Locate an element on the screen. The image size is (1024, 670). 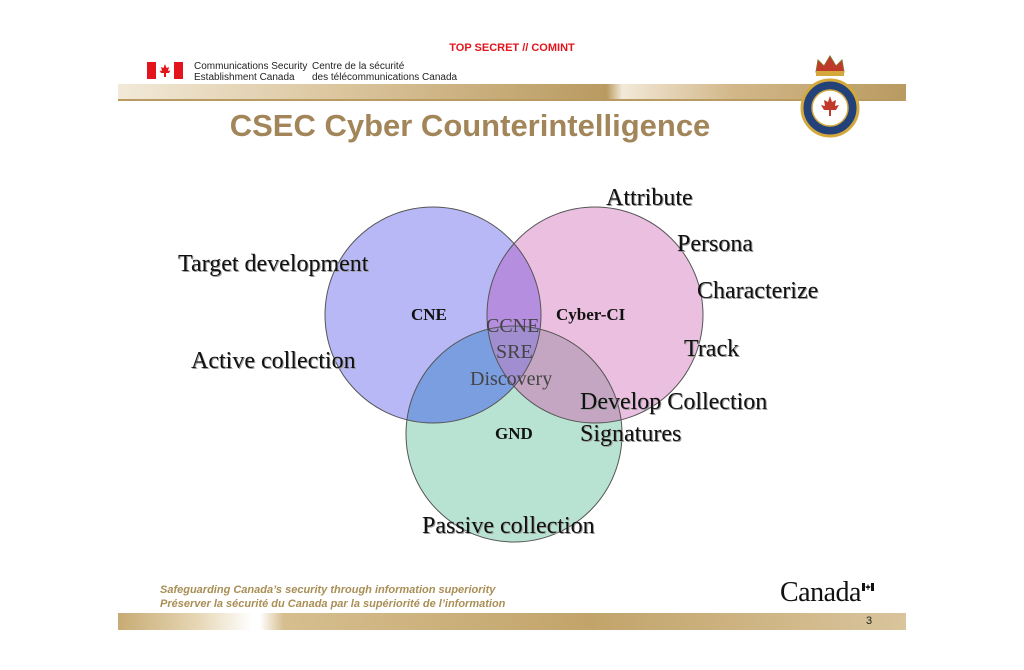
gnd-label: GND is located at coordinates (514, 433).